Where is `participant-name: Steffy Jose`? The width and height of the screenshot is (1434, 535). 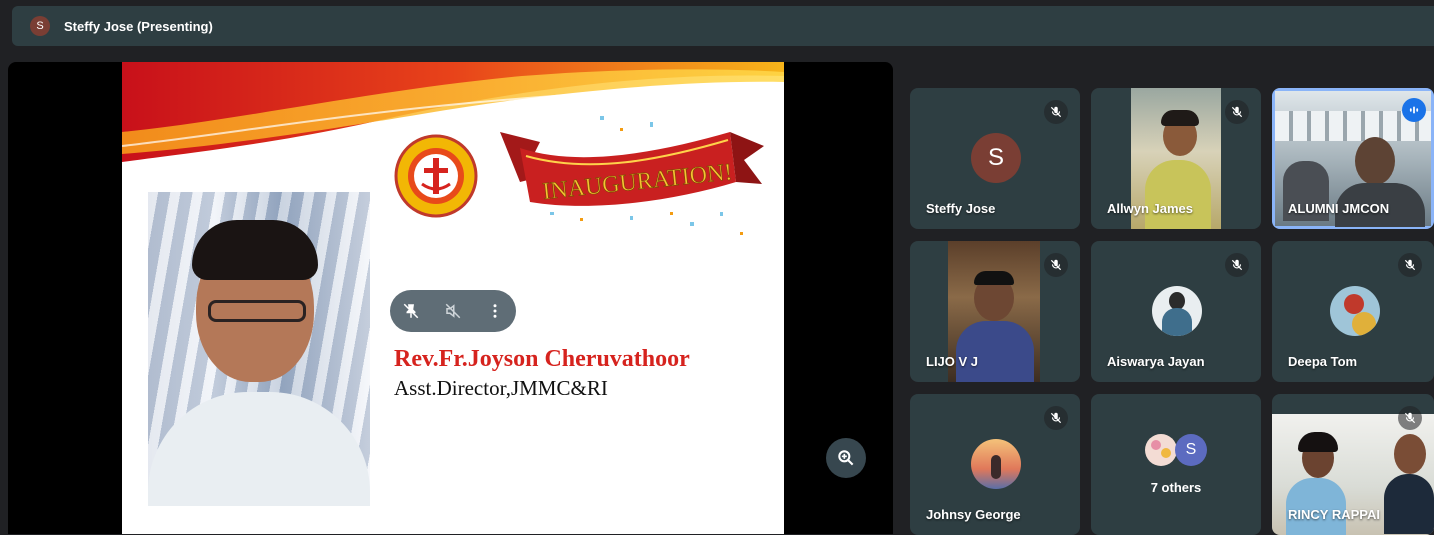 participant-name: Steffy Jose is located at coordinates (961, 208).